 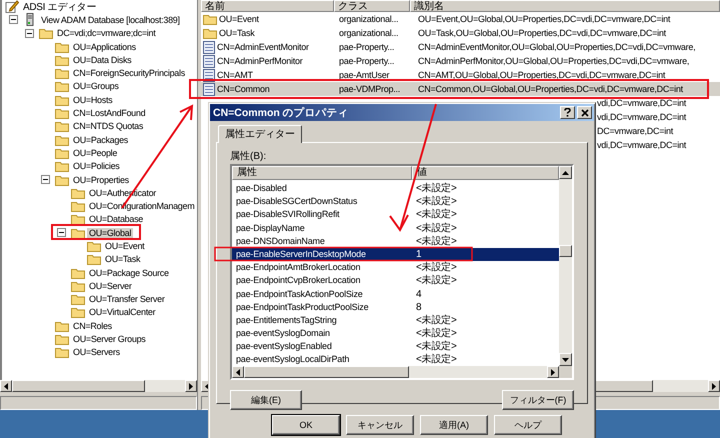 What do you see at coordinates (565, 372) in the screenshot?
I see `scrollbar-corner` at bounding box center [565, 372].